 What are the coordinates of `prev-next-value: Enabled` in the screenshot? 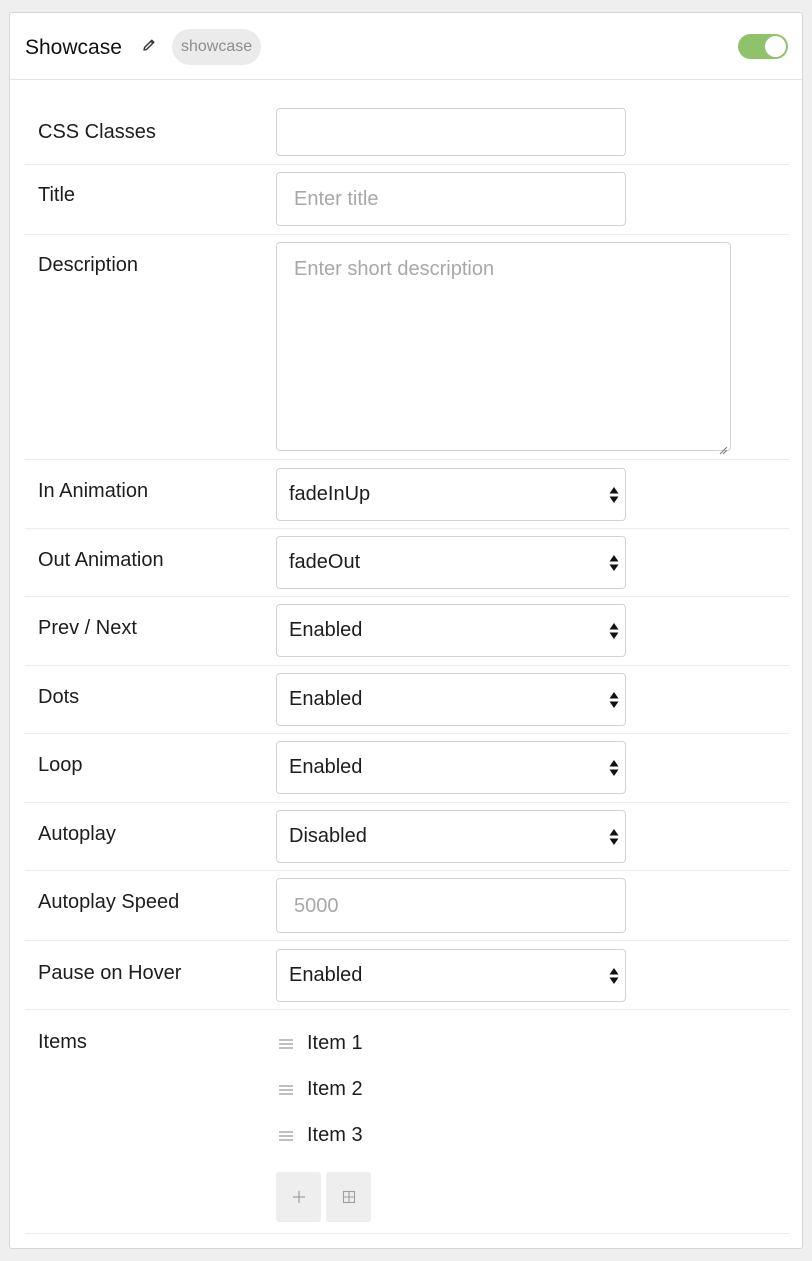 It's located at (326, 630).